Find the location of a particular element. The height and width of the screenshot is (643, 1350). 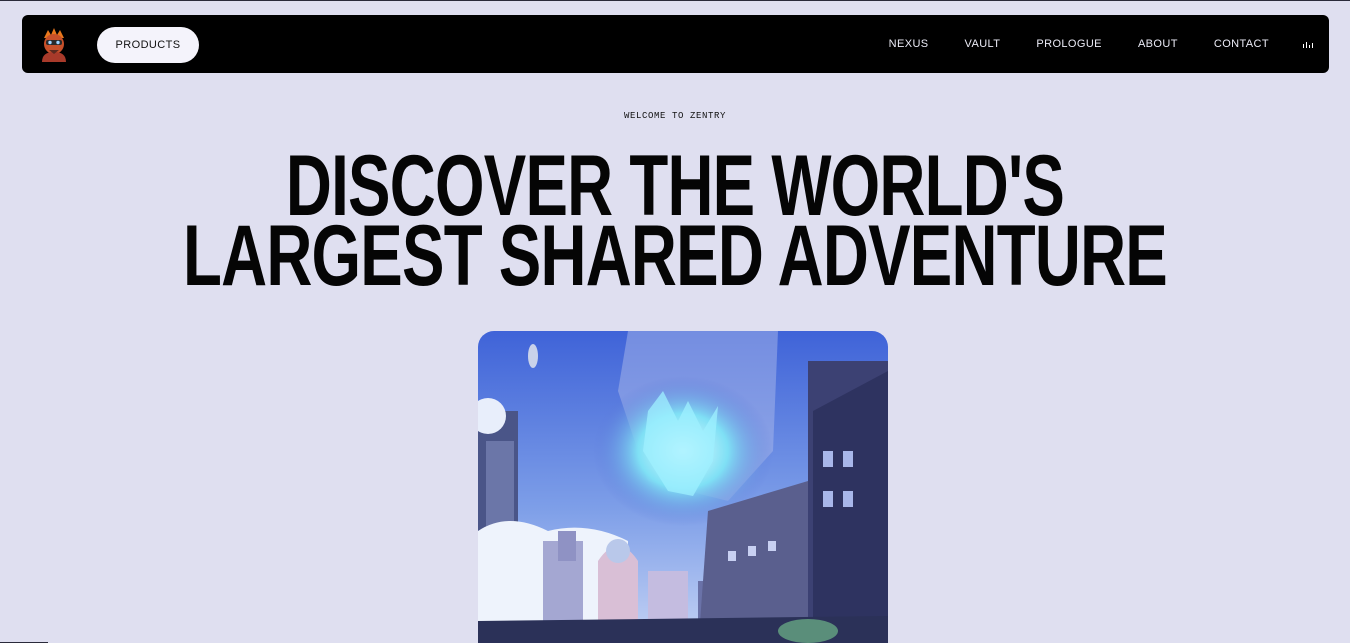

audio-bars-icon is located at coordinates (1309, 45).